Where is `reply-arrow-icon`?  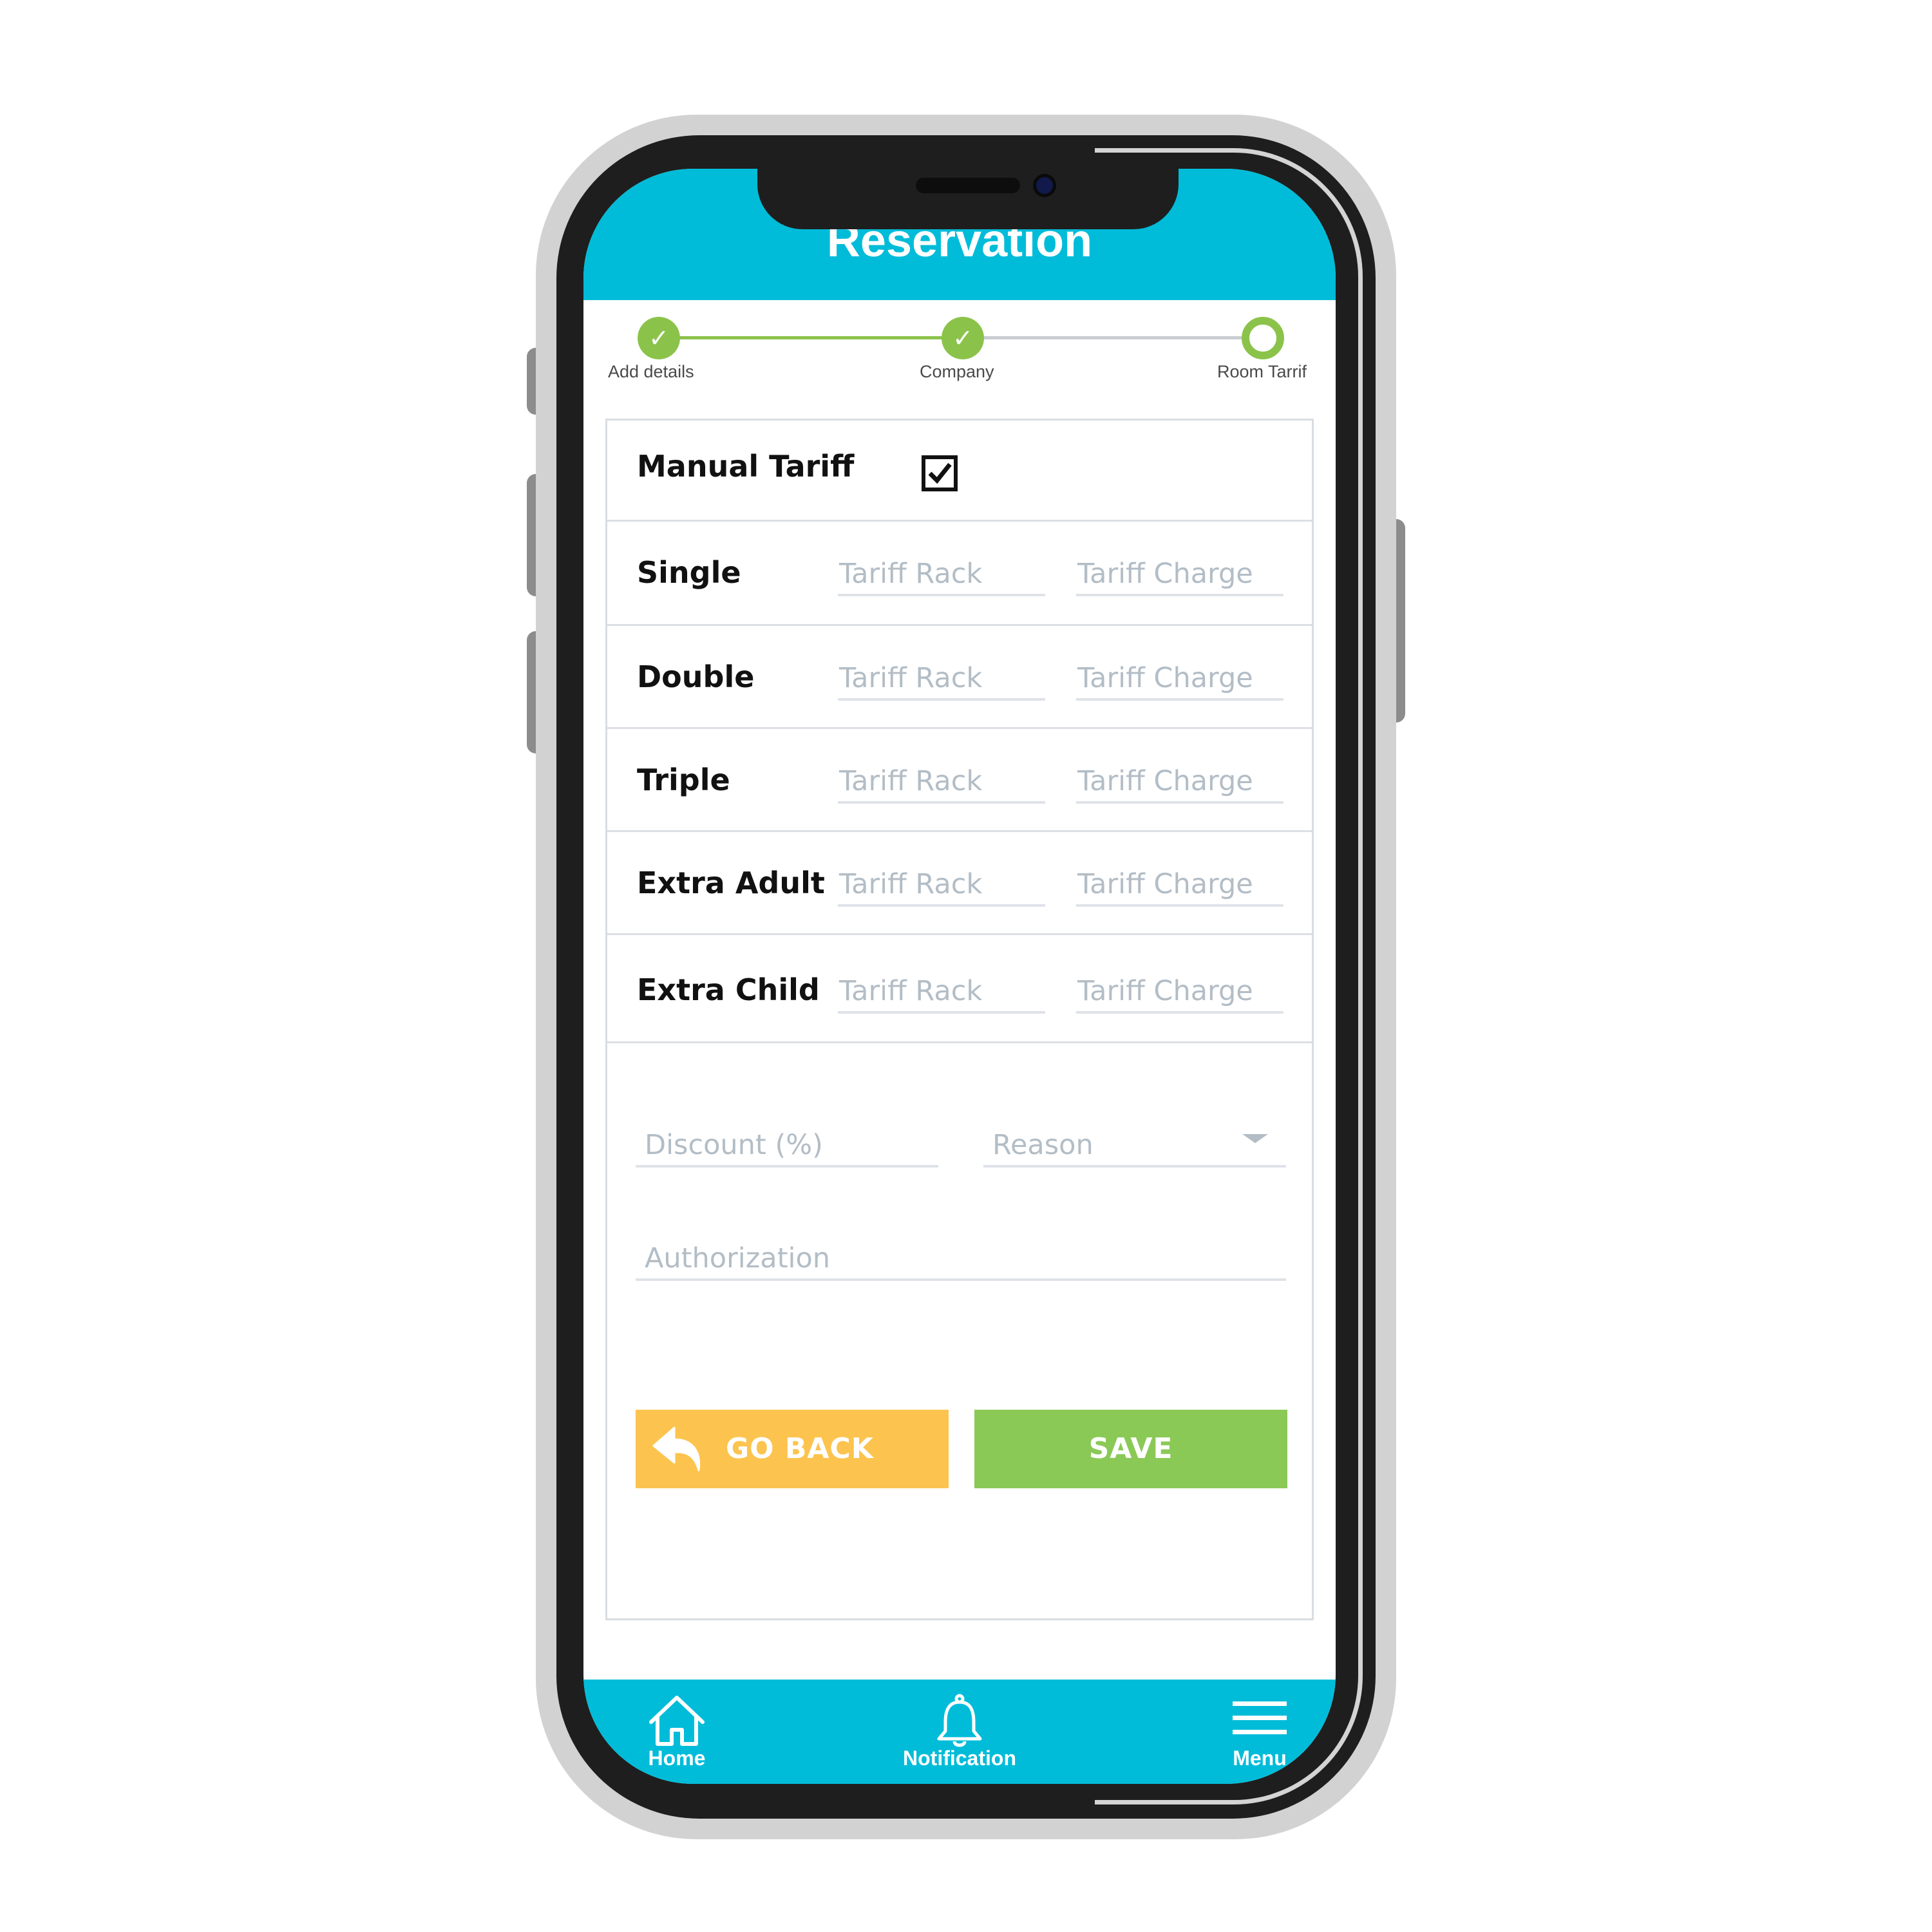 reply-arrow-icon is located at coordinates (677, 1449).